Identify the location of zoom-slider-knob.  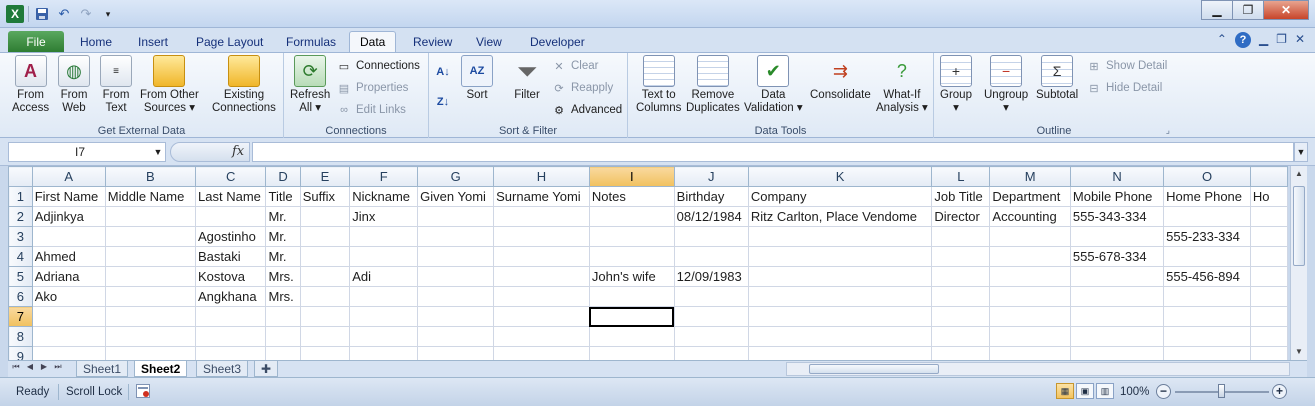
(1221, 391).